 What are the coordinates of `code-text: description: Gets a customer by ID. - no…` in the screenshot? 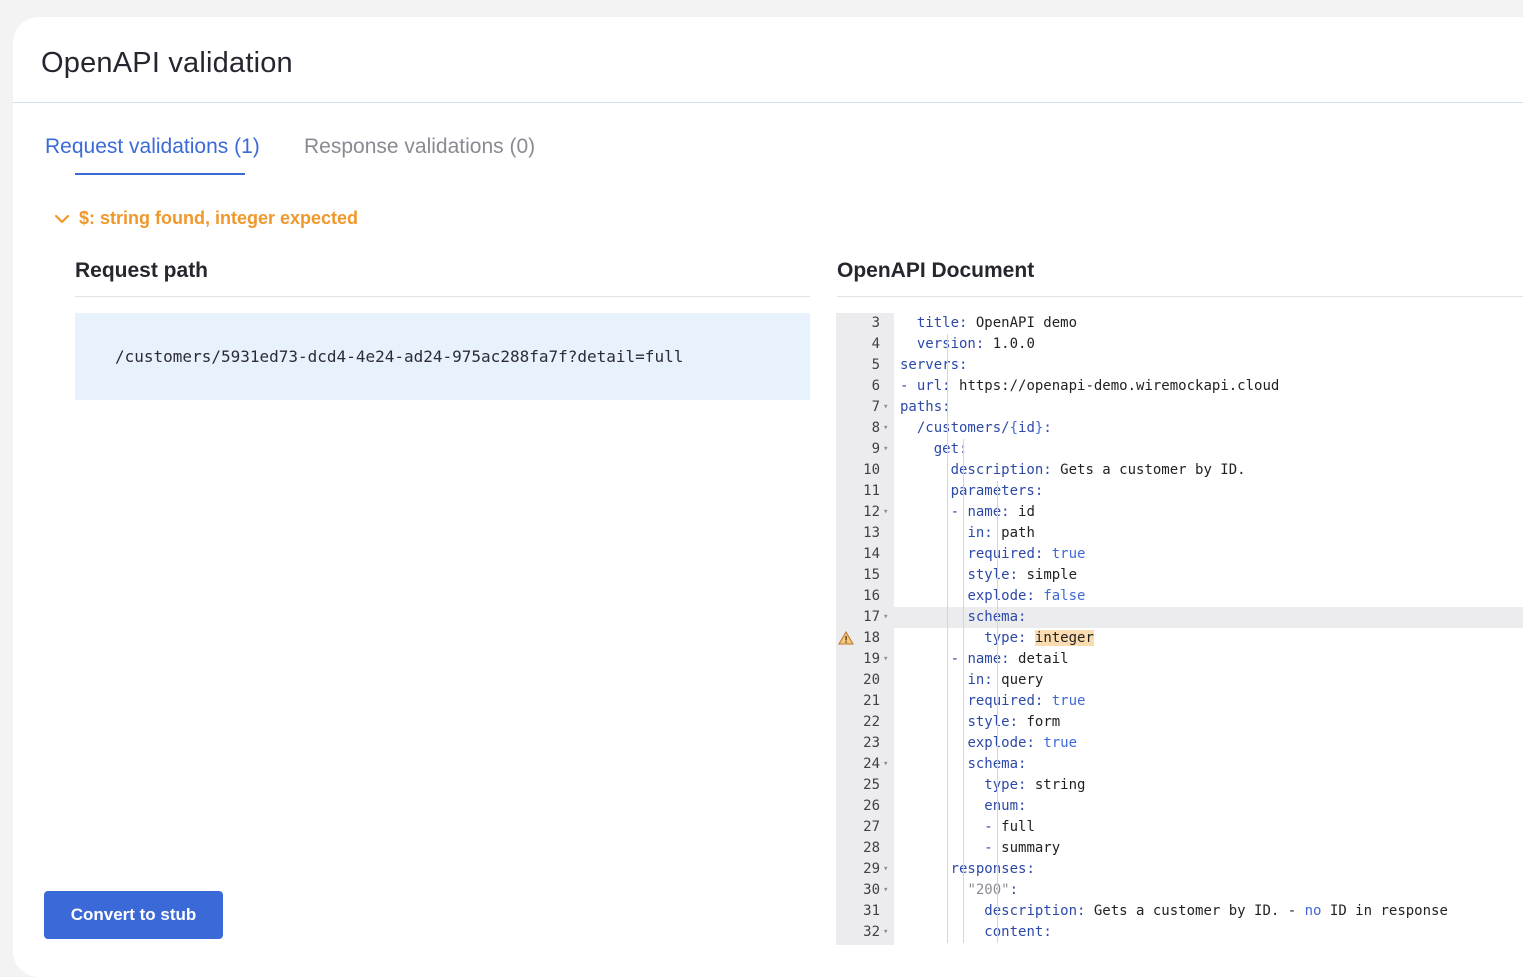 It's located at (1216, 911).